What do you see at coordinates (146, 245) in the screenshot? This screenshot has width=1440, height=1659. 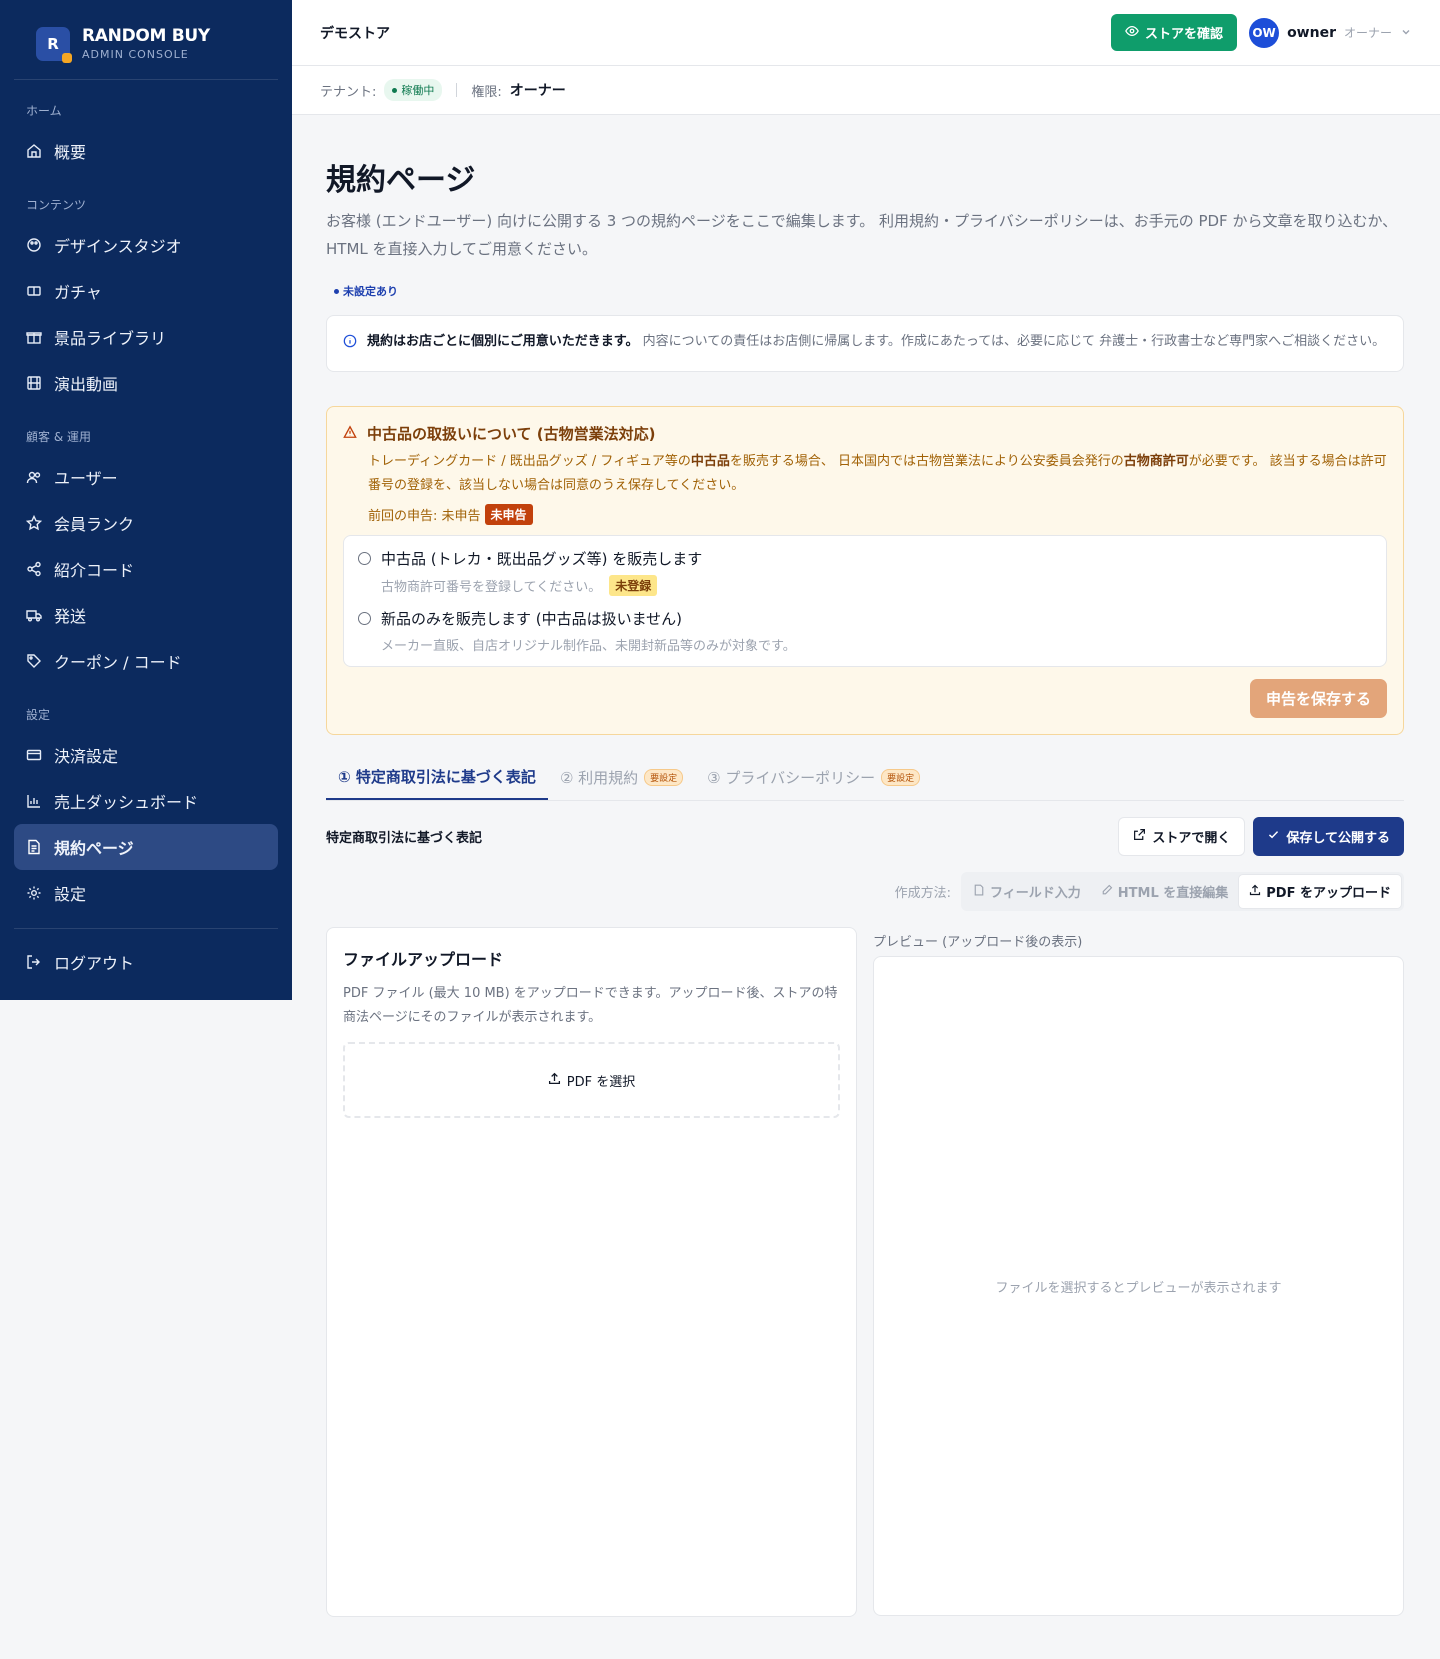 I see `sidebar-item-design-studio: デザインスタジオ` at bounding box center [146, 245].